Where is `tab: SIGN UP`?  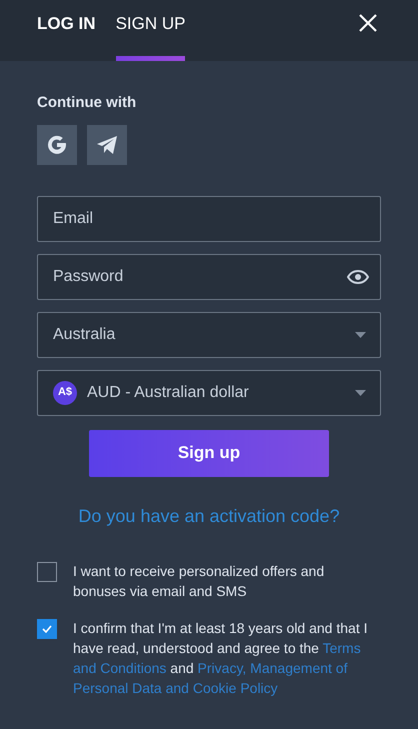 tab: SIGN UP is located at coordinates (151, 30).